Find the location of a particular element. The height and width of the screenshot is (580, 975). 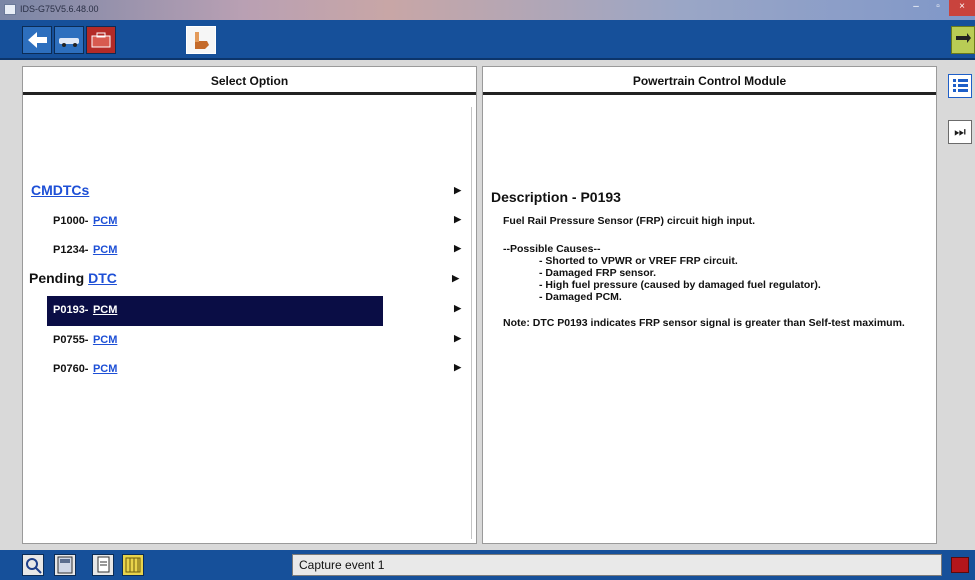

search-button is located at coordinates (33, 565).